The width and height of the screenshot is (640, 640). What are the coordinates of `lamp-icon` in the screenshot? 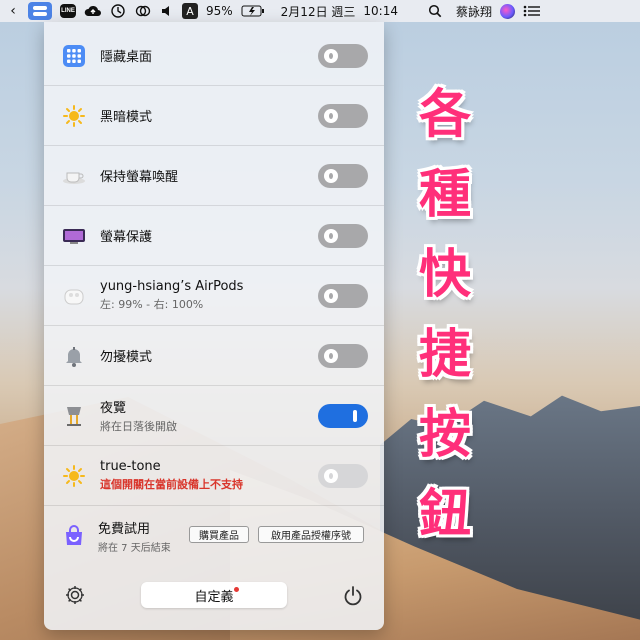 It's located at (74, 416).